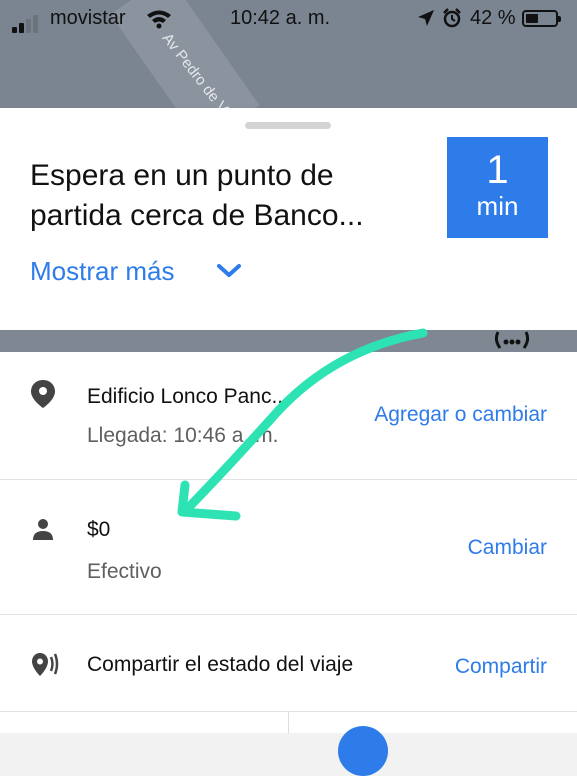 This screenshot has width=577, height=776. What do you see at coordinates (460, 415) in the screenshot?
I see `add-or-change-destination-link: Agregar o cambiar` at bounding box center [460, 415].